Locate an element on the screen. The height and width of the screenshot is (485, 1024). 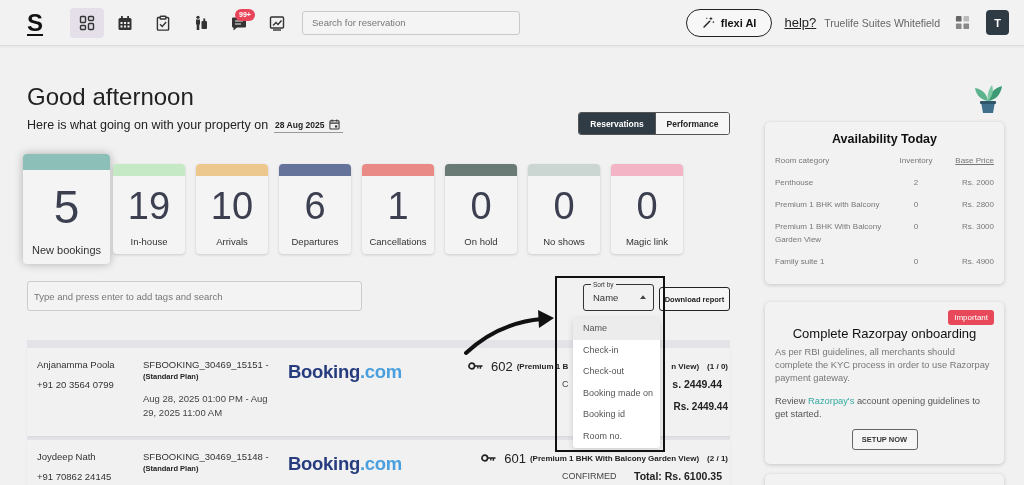
nav-button is located at coordinates (87, 22).